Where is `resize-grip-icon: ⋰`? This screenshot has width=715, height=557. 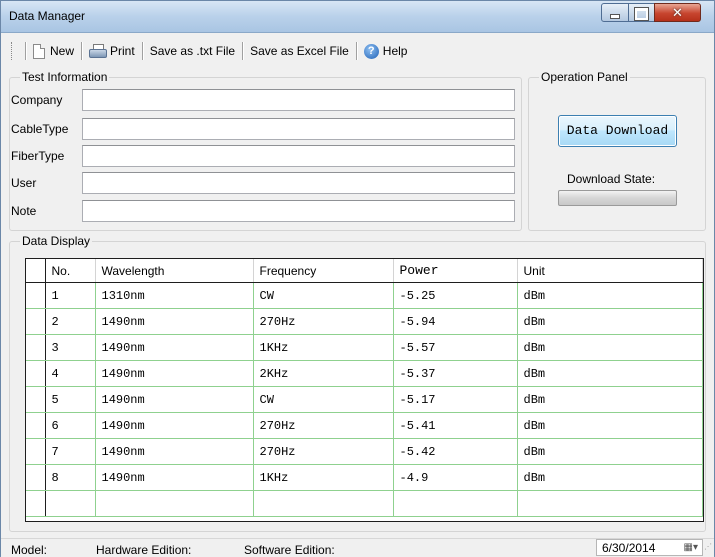
resize-grip-icon: ⋰ is located at coordinates (708, 547).